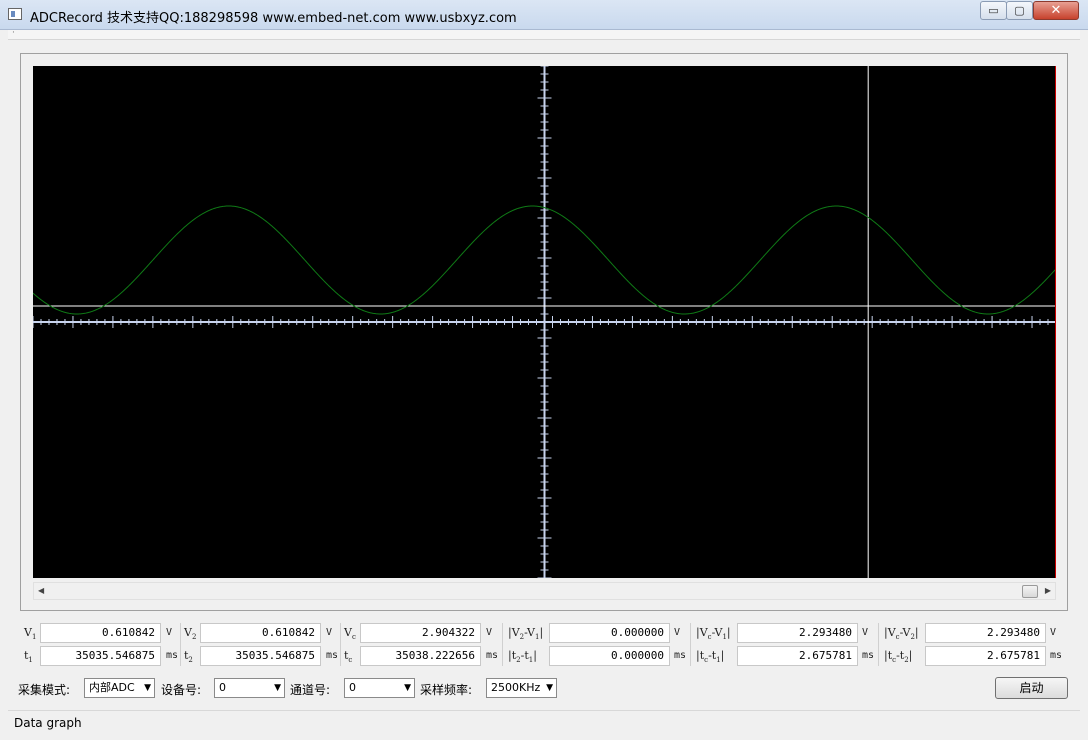  I want to click on maximize-button: ▢, so click(1019, 10).